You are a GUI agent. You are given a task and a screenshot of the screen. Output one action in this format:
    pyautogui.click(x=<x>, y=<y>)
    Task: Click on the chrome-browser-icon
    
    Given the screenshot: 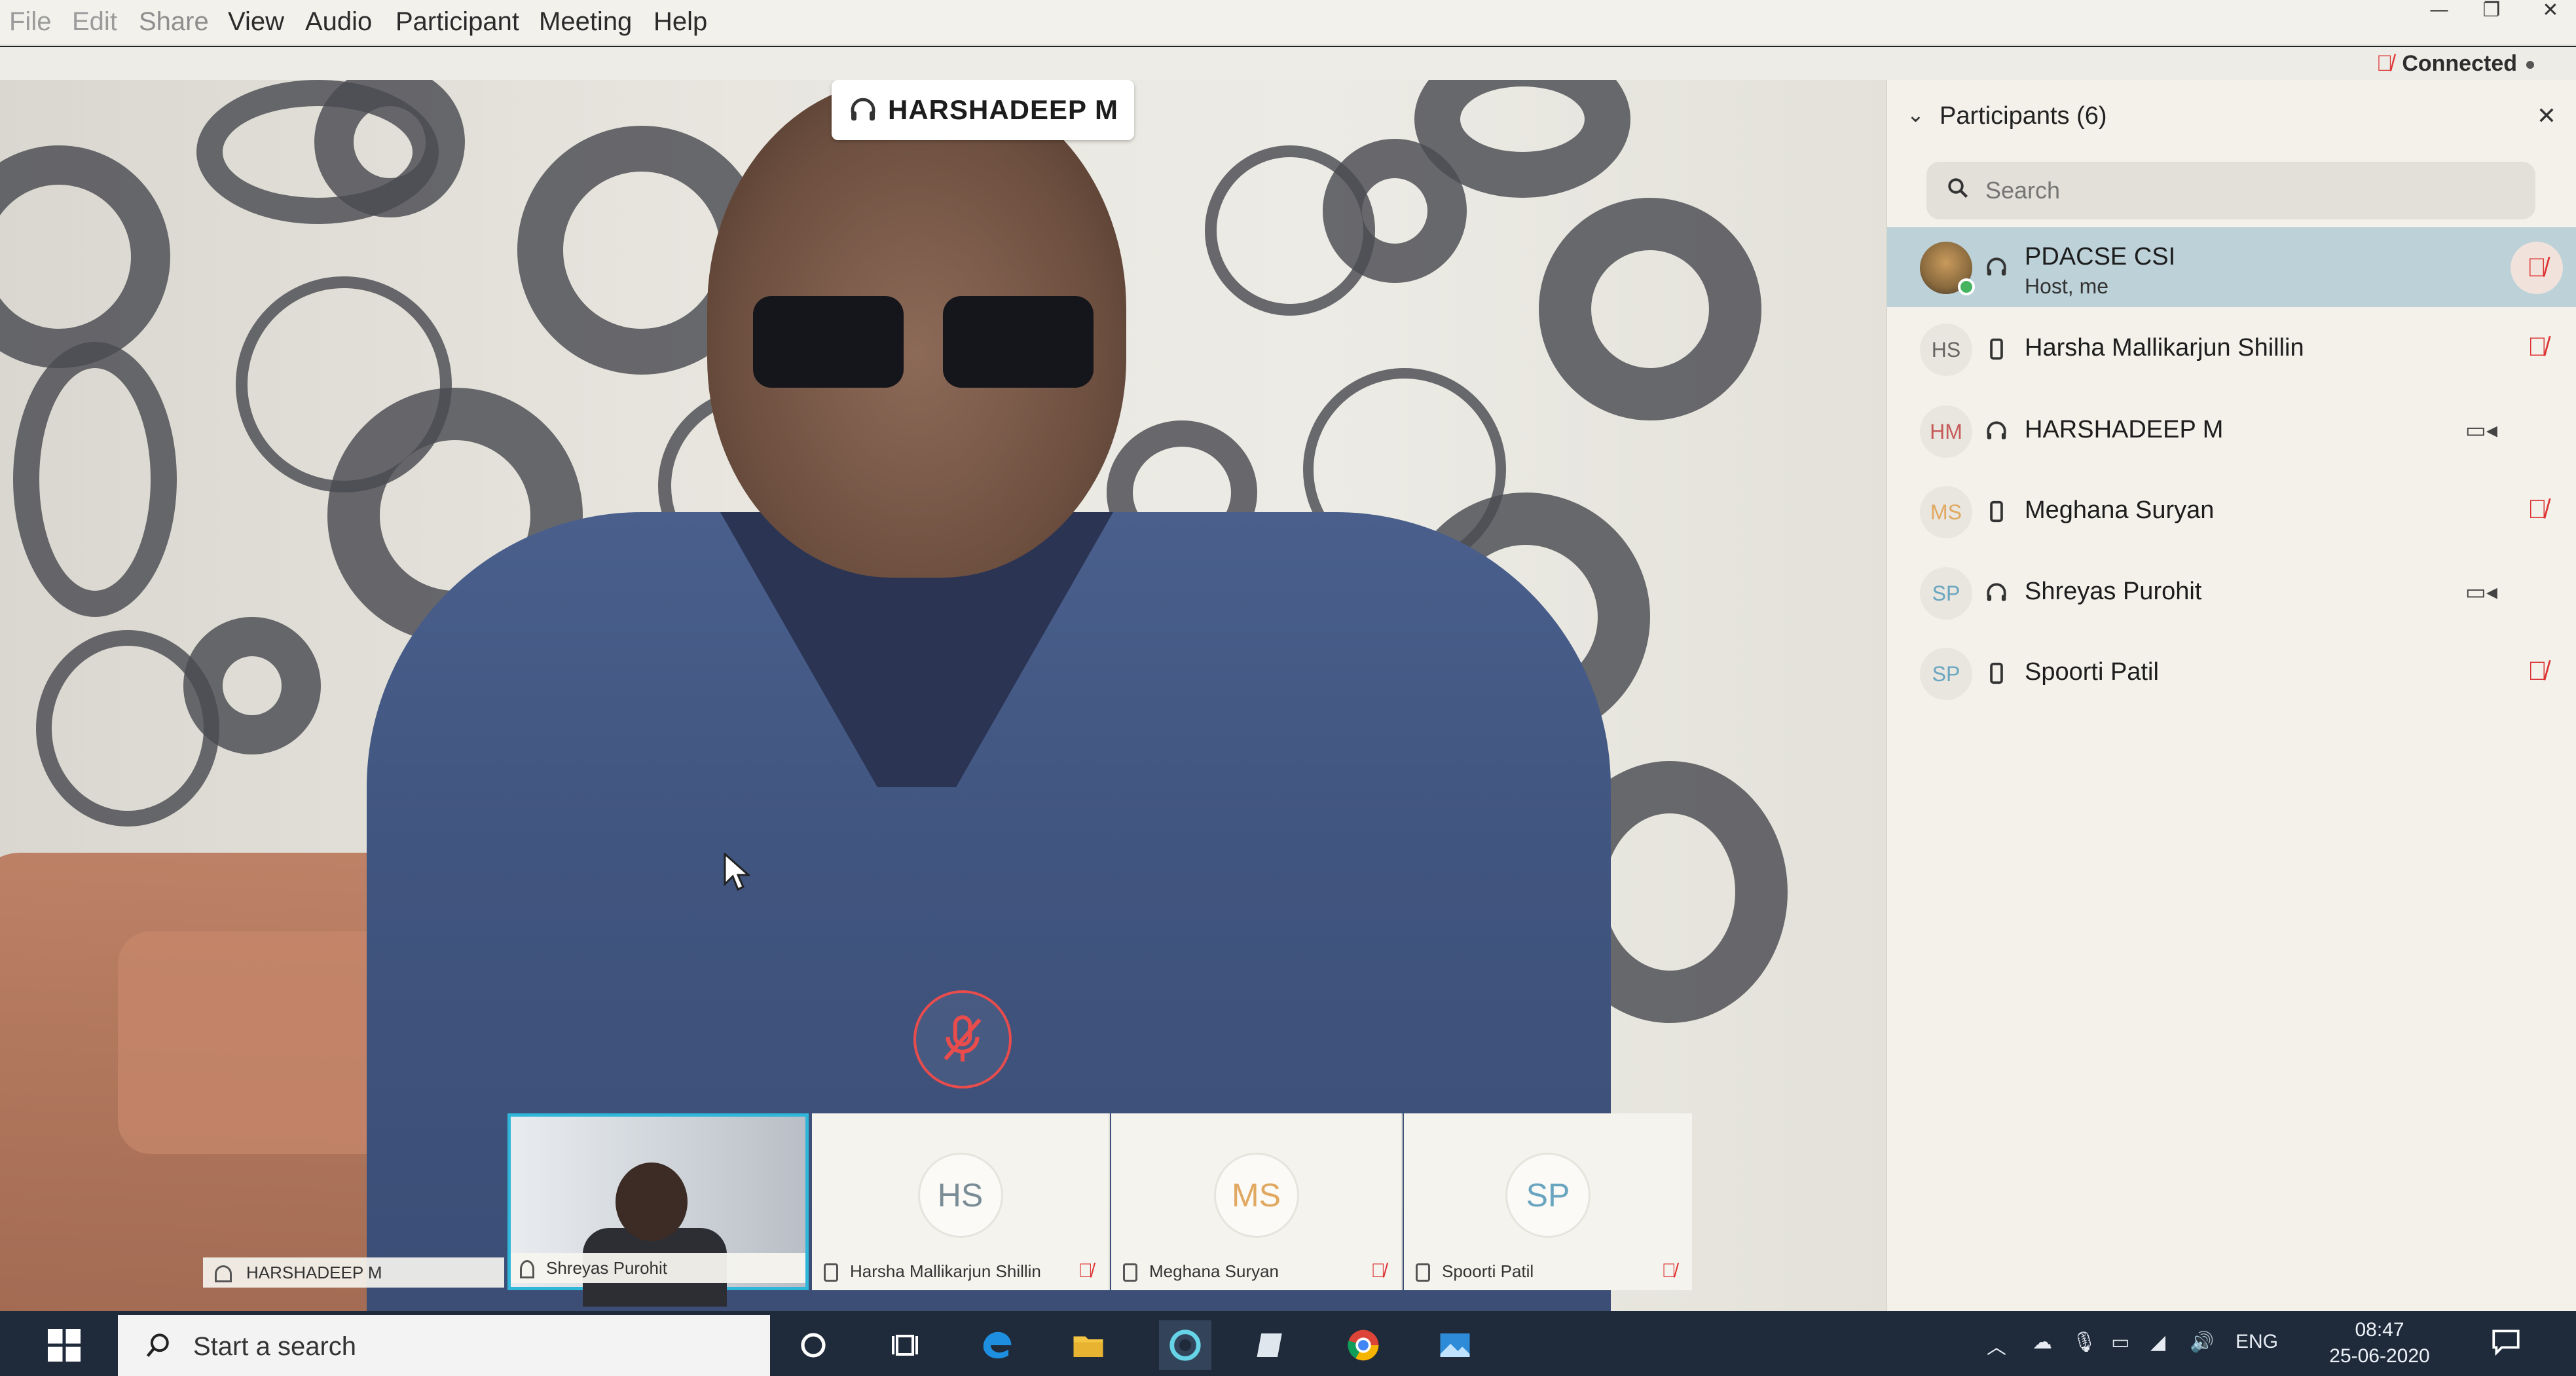 What is the action you would take?
    pyautogui.click(x=1363, y=1346)
    